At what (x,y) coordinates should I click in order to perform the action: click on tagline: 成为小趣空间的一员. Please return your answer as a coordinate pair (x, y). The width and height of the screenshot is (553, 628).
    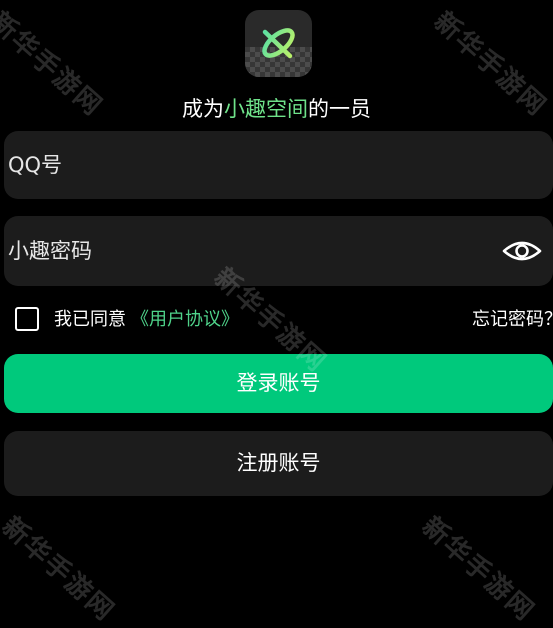
    Looking at the image, I should click on (276, 109).